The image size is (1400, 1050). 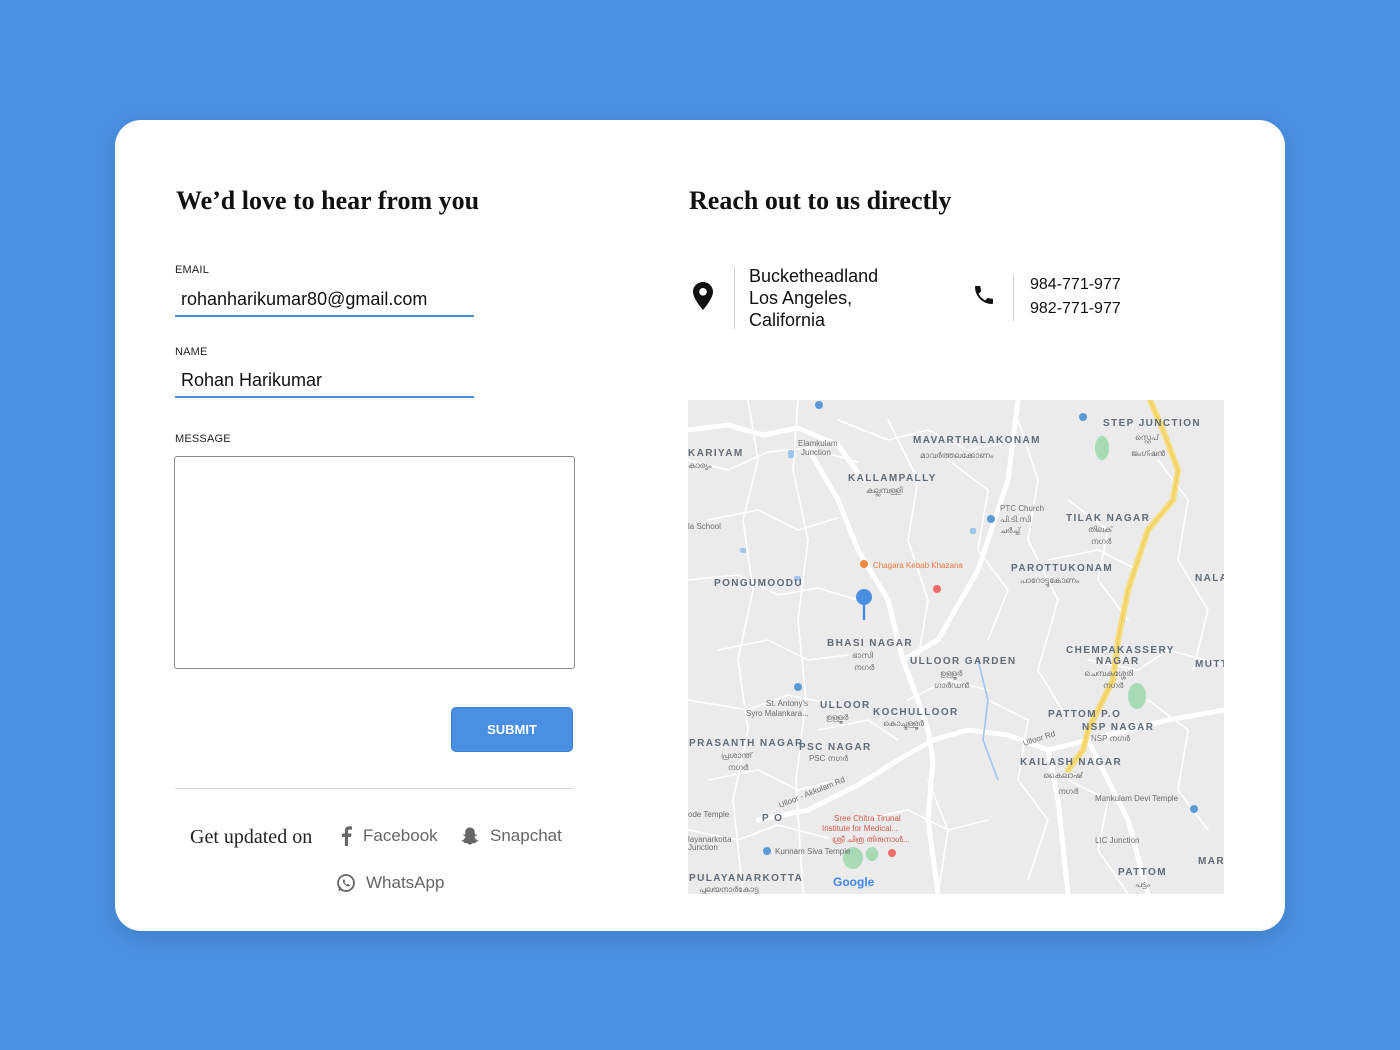 What do you see at coordinates (1075, 297) in the screenshot?
I see `phone-numbers: 984-771-977 982-771-977` at bounding box center [1075, 297].